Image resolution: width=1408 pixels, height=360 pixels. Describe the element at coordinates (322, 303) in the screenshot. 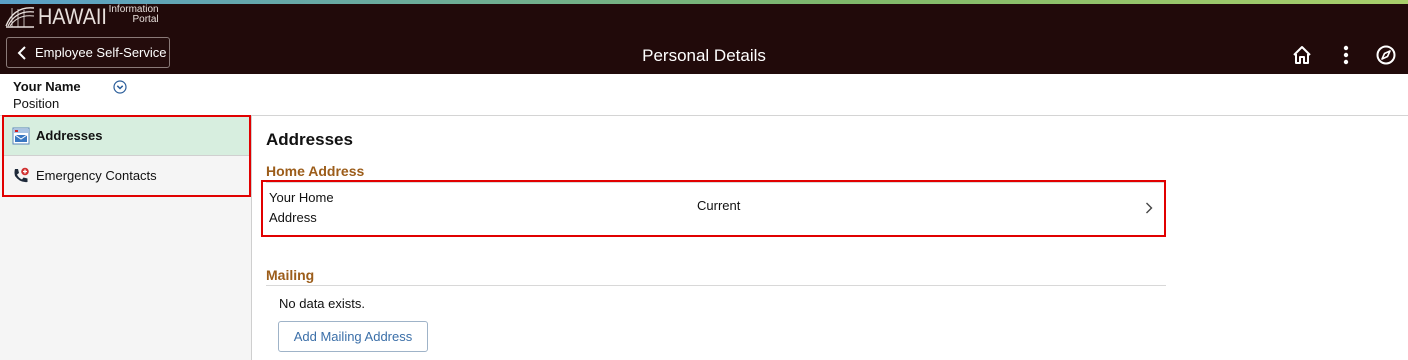

I see `mailing-empty-text: No data exists.` at that location.